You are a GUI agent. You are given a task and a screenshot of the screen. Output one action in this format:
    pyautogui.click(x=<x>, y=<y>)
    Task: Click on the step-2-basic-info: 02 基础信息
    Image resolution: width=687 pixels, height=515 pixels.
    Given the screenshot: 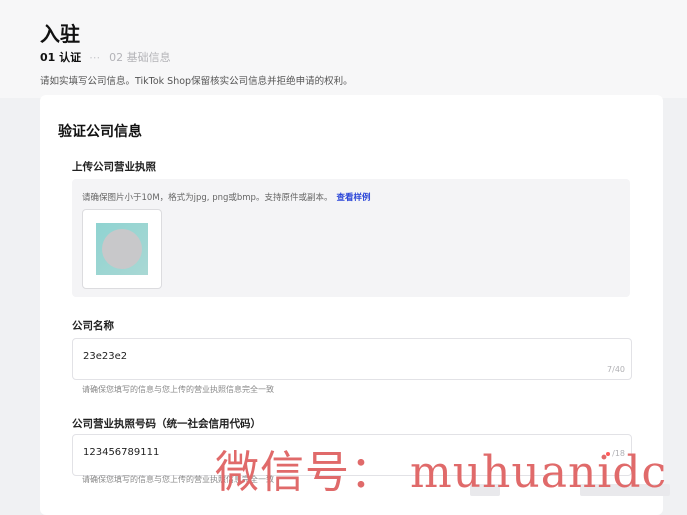 What is the action you would take?
    pyautogui.click(x=140, y=57)
    